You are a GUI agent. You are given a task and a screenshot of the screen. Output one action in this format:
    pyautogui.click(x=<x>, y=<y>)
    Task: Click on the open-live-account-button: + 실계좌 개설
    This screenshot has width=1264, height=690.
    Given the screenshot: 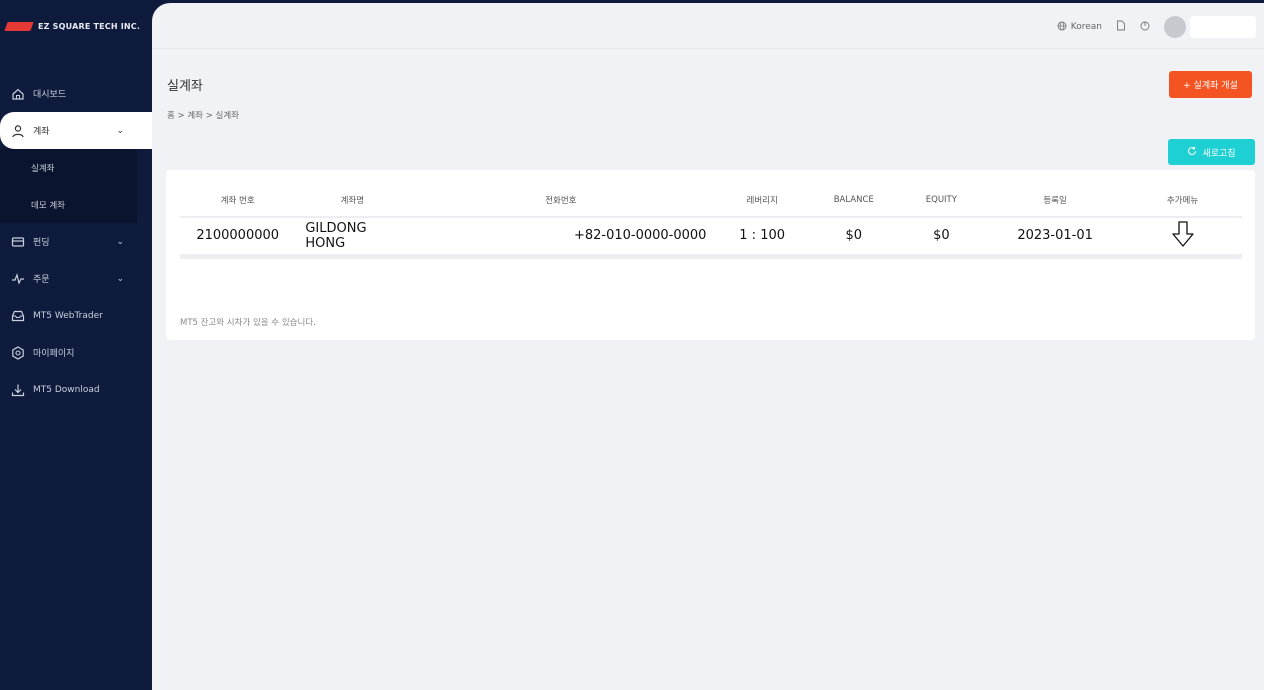 What is the action you would take?
    pyautogui.click(x=1210, y=84)
    